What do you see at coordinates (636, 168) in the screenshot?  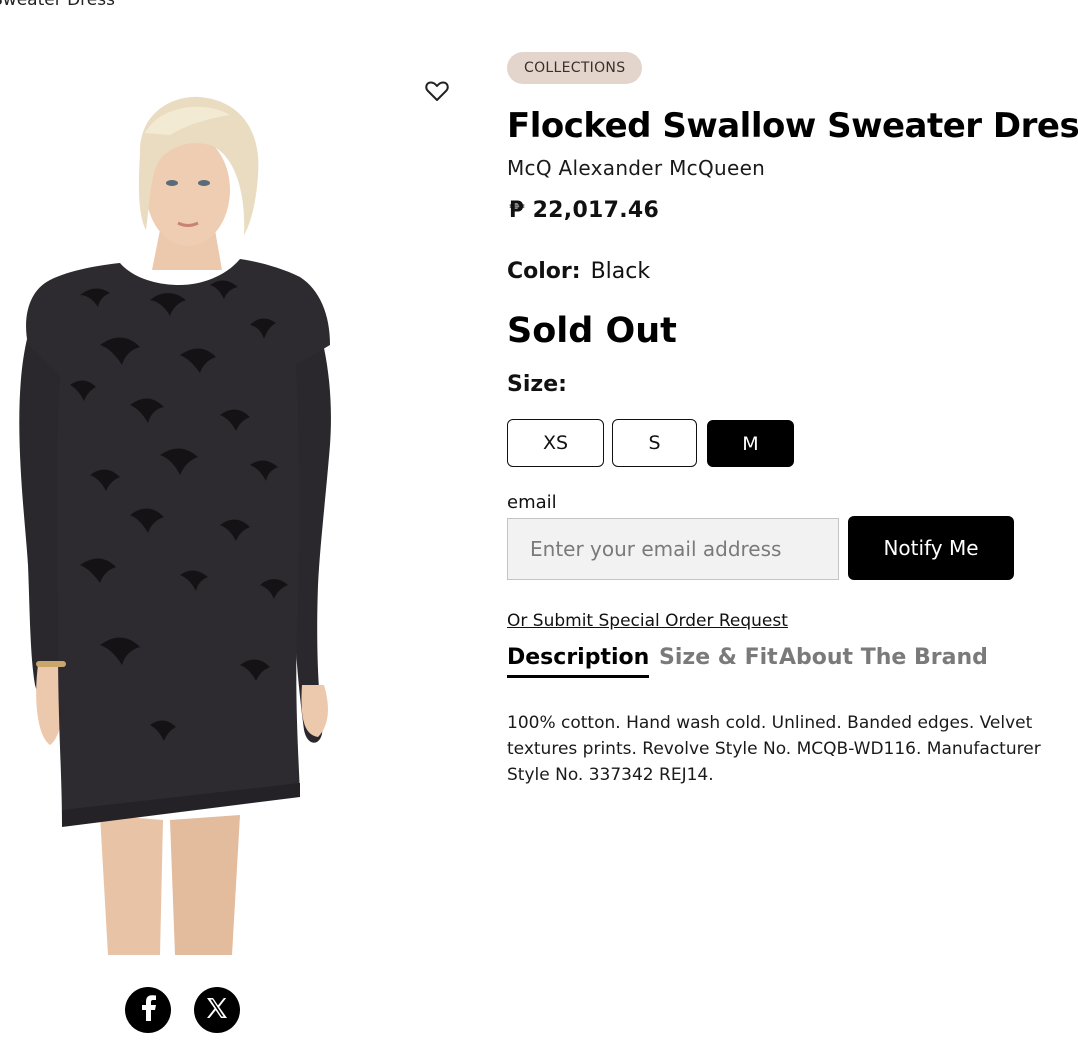 I see `product-brand: McQ Alexander McQueen` at bounding box center [636, 168].